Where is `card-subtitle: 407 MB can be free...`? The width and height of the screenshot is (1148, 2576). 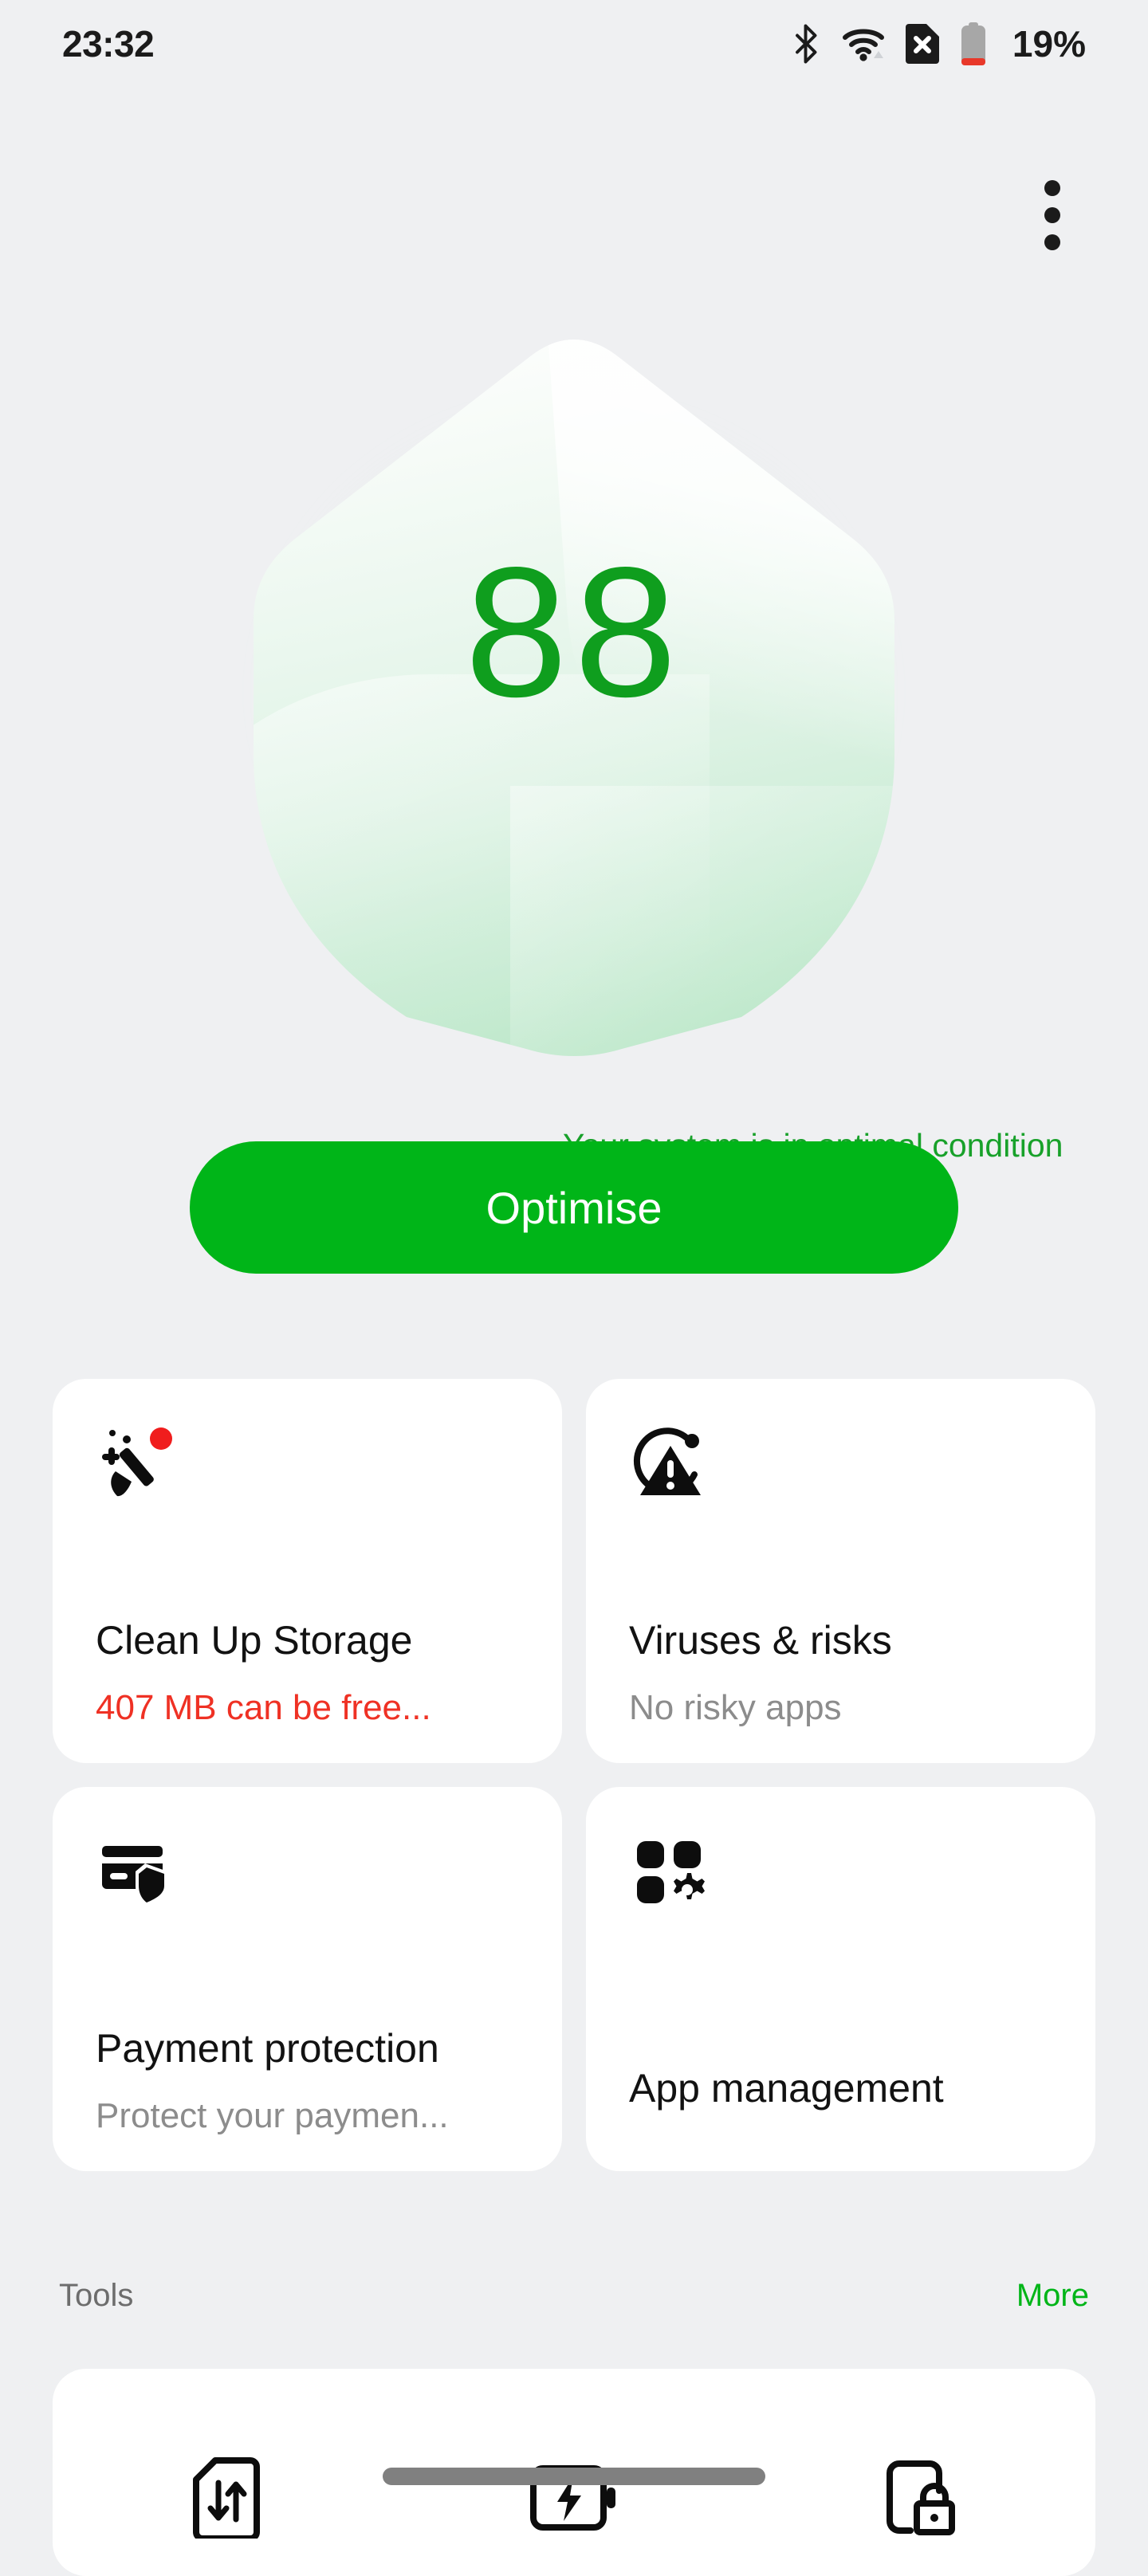 card-subtitle: 407 MB can be free... is located at coordinates (263, 1707).